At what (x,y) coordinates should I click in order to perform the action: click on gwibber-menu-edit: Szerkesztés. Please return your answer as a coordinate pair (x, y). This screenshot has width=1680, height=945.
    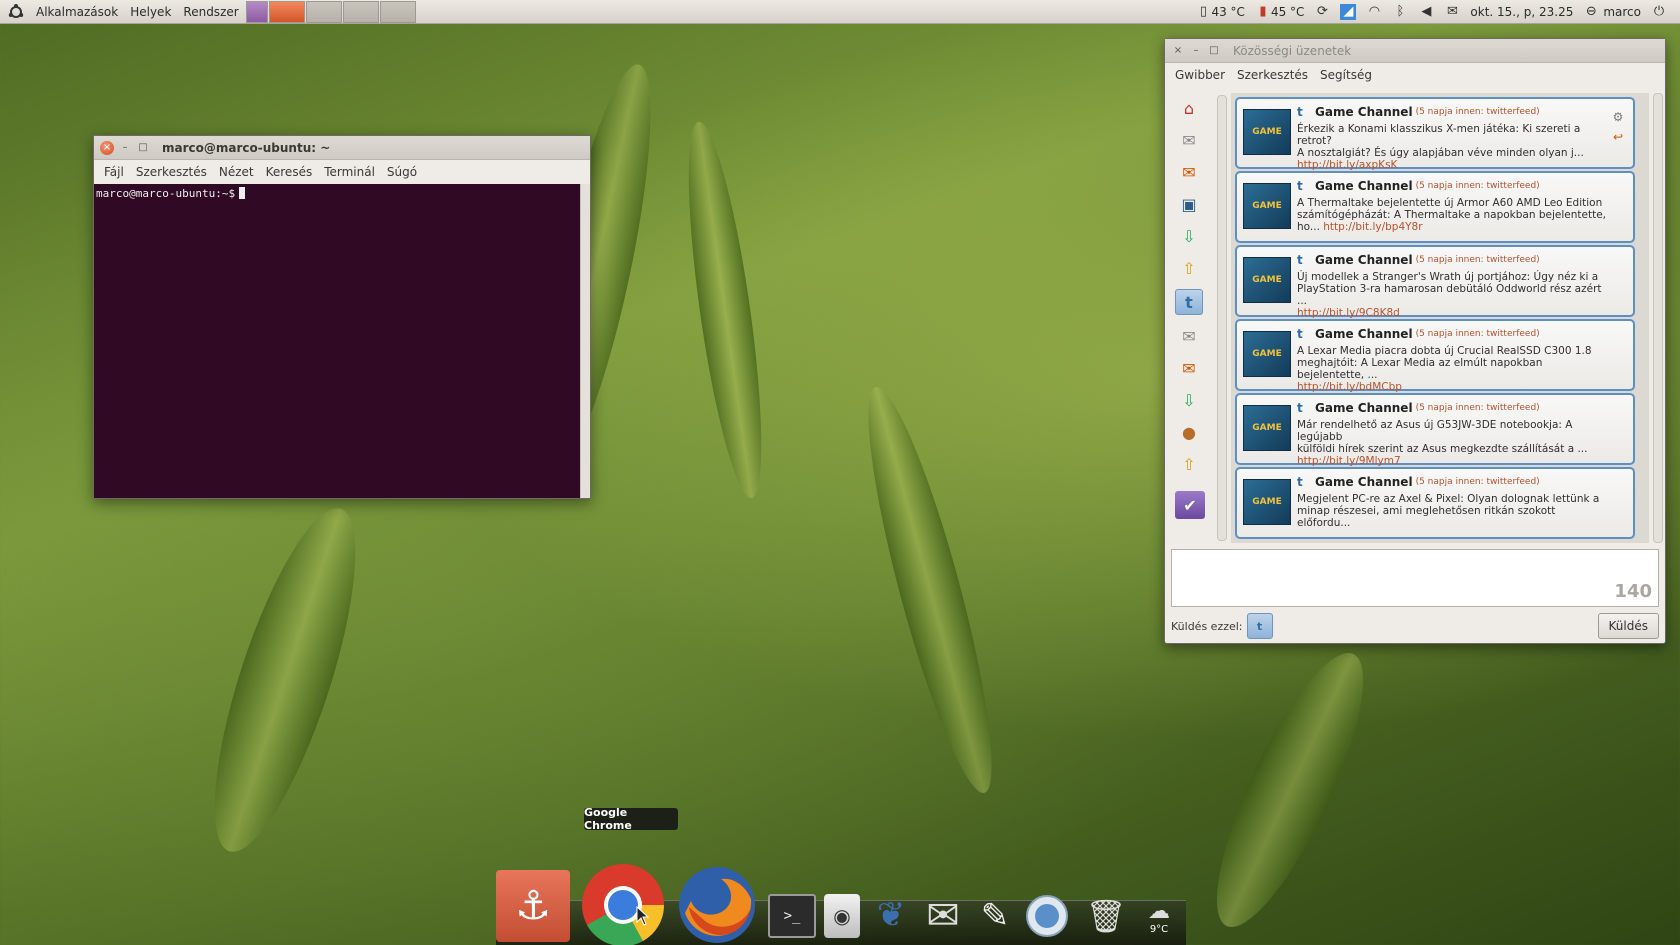
    Looking at the image, I should click on (1272, 75).